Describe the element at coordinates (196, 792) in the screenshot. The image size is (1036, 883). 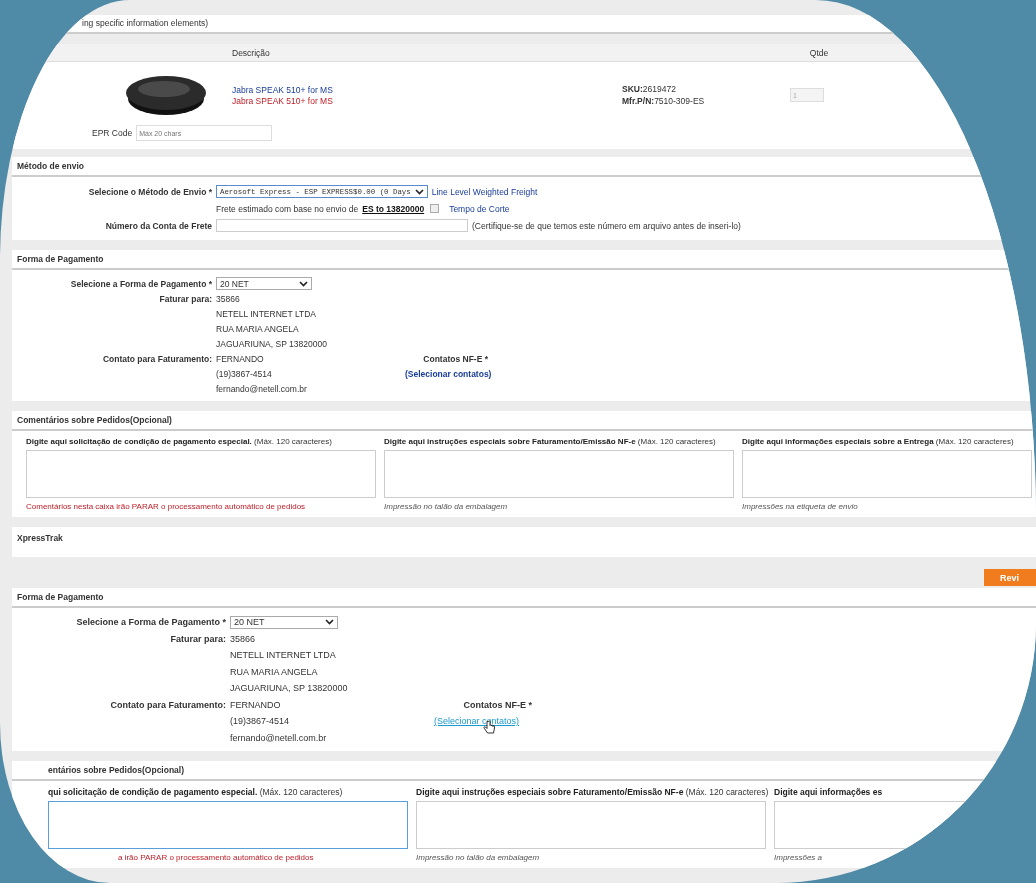
I see `comment-label: qui solicitação de condição de pagamento especial. (Máx. 120 caracteres)` at that location.